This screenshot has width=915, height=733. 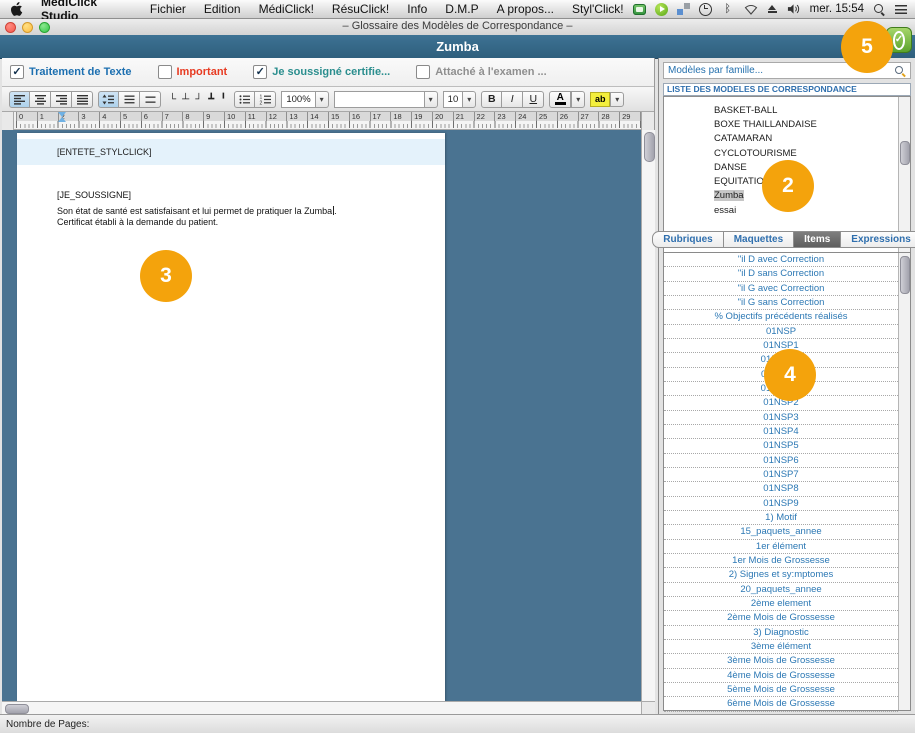 What do you see at coordinates (598, 9) in the screenshot?
I see `menu-item: Styl'Click!` at bounding box center [598, 9].